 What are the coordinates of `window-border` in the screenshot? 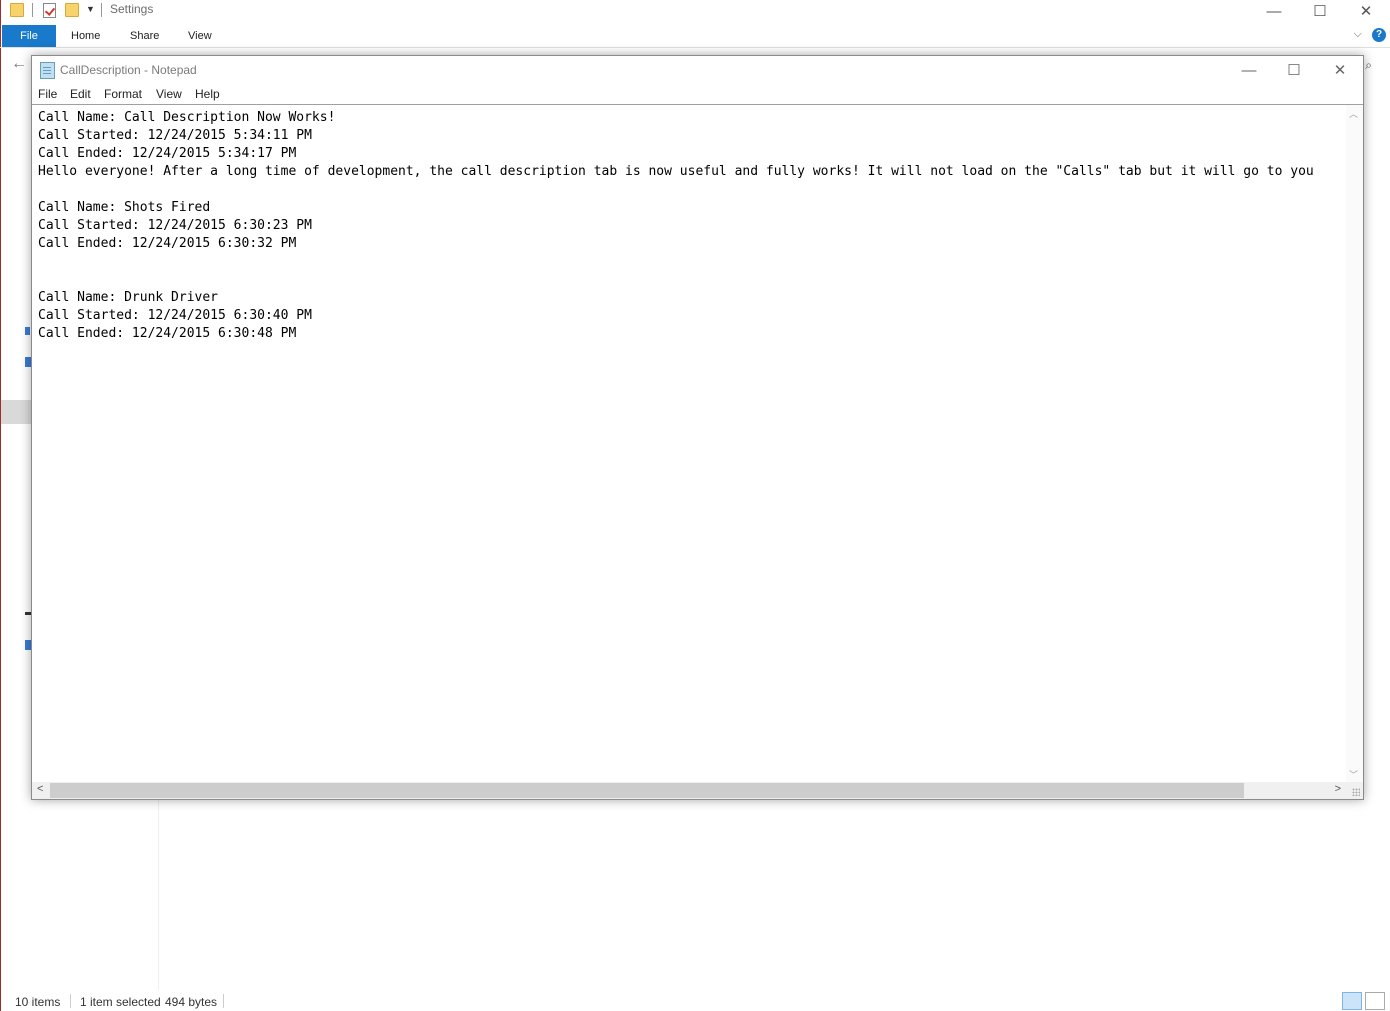 It's located at (0, 505).